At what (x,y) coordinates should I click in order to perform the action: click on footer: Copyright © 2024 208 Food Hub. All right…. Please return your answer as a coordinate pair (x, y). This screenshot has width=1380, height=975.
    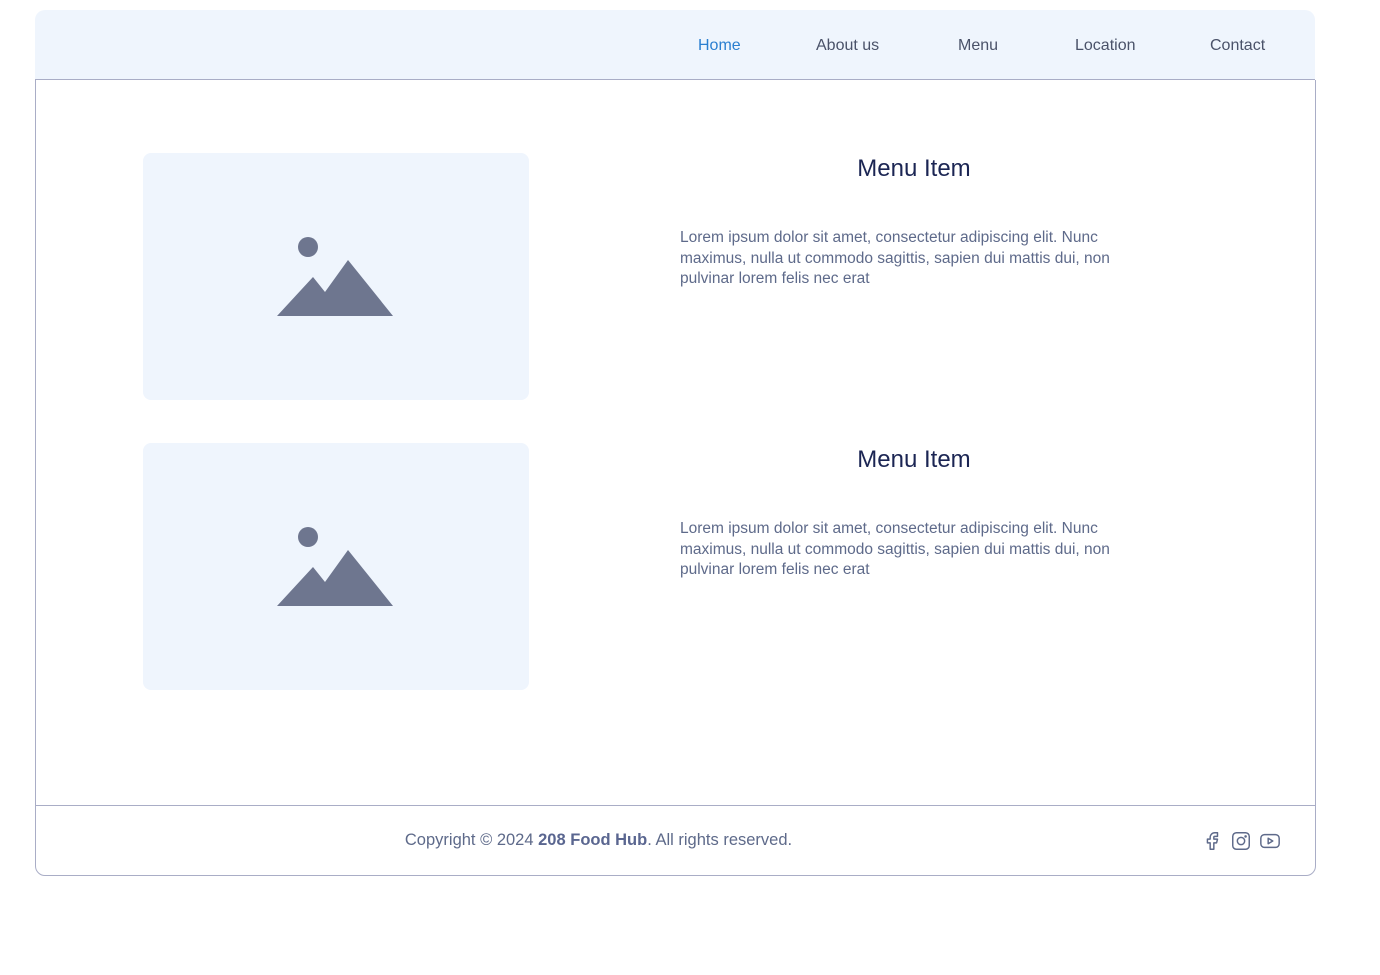
    Looking at the image, I should click on (675, 840).